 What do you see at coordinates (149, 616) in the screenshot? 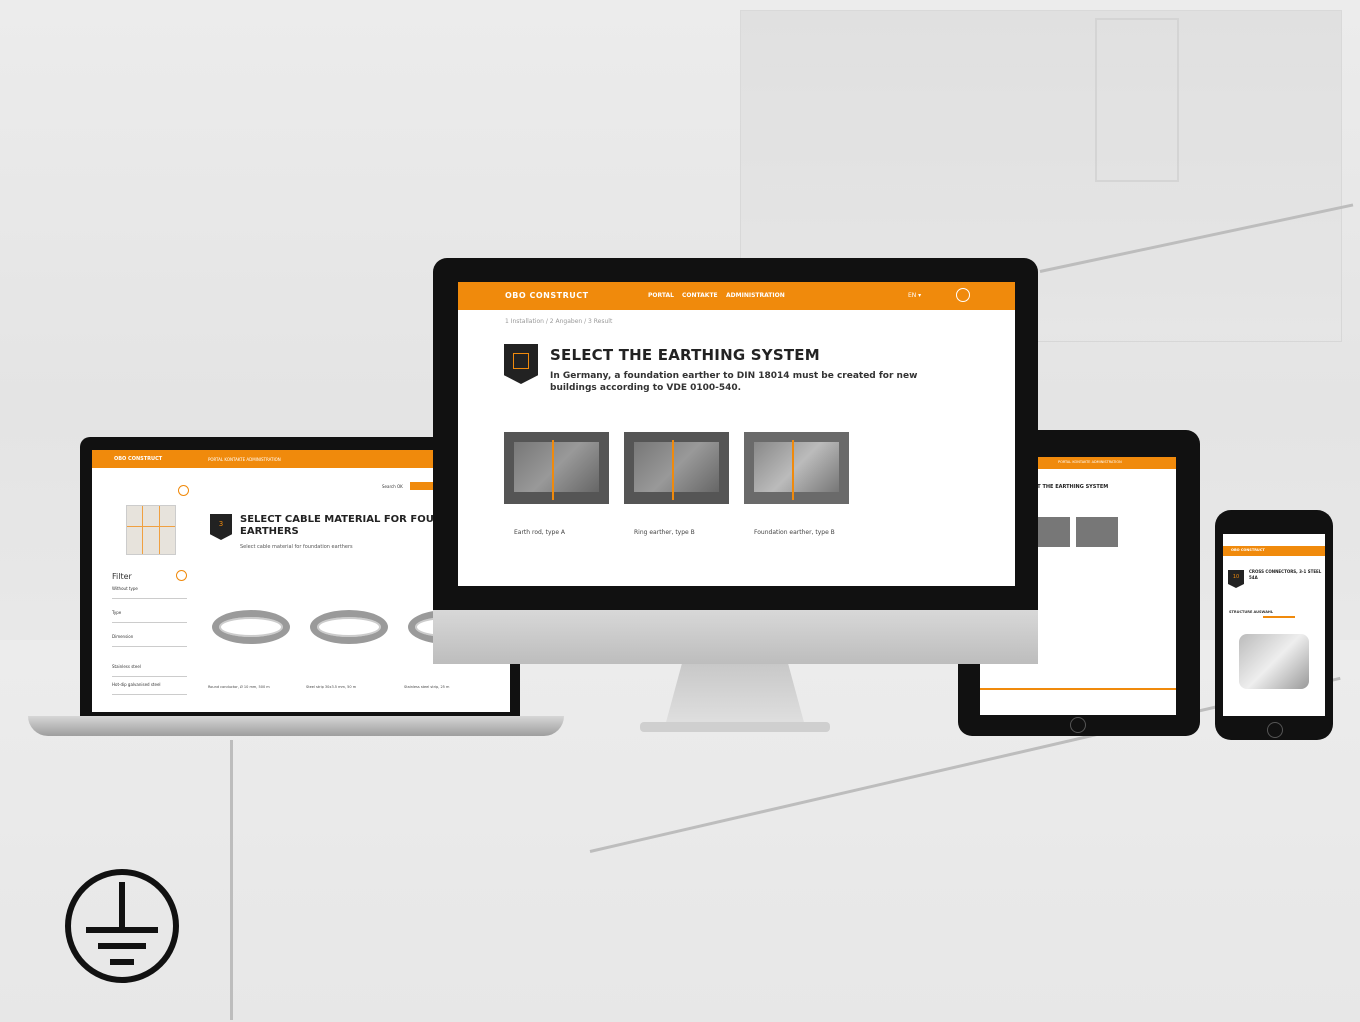
I see `filter-field: Type` at bounding box center [149, 616].